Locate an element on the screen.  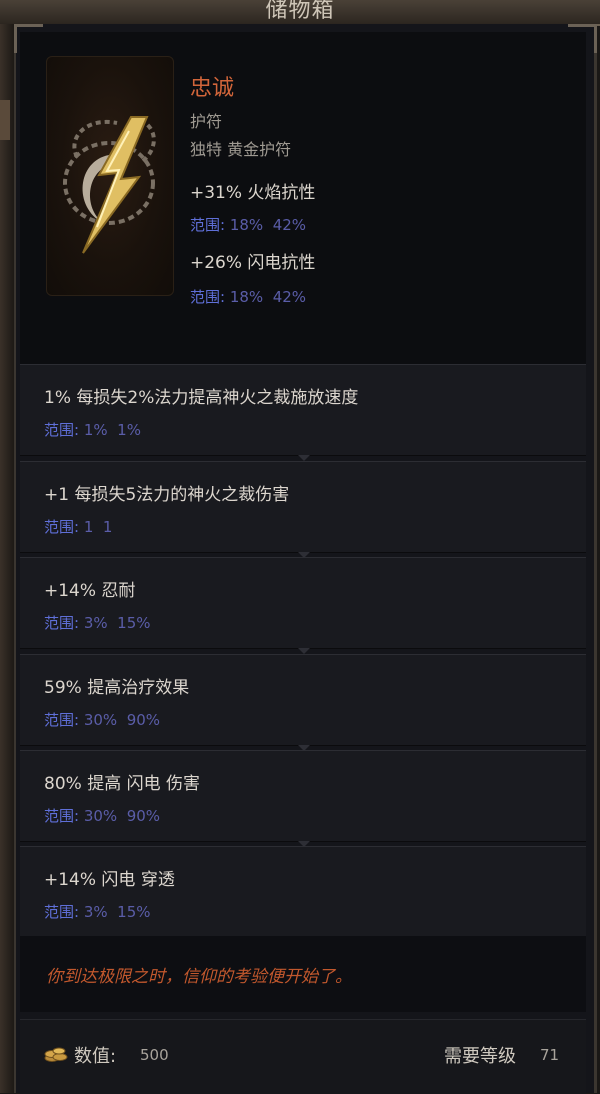
value-amount: 500 is located at coordinates (154, 1055).